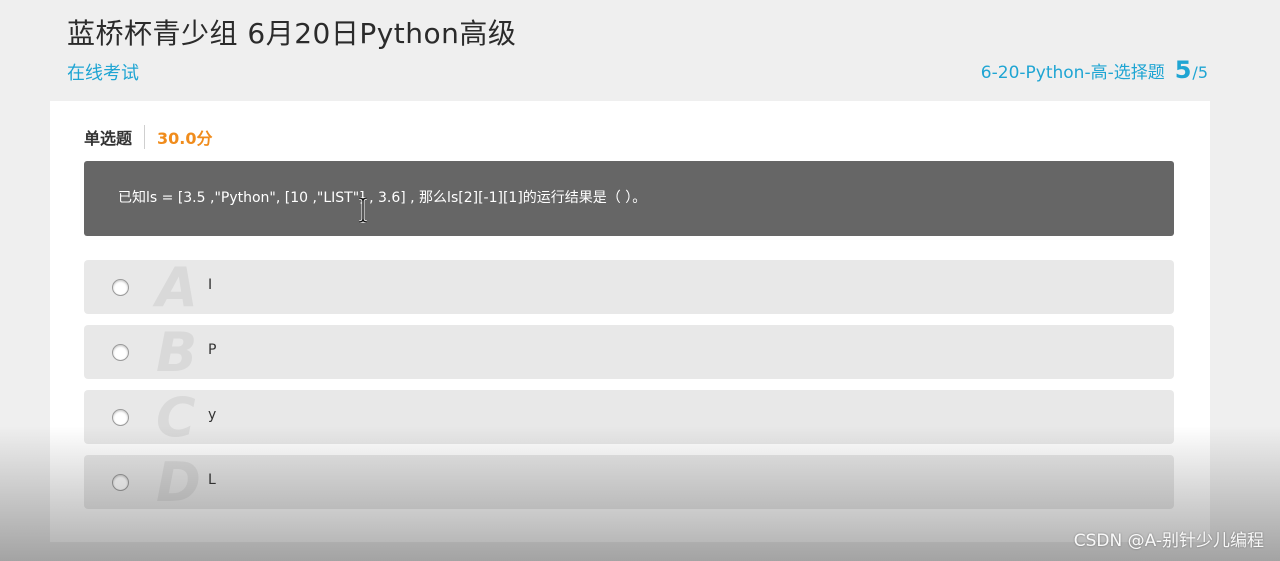 The width and height of the screenshot is (1280, 561). Describe the element at coordinates (629, 287) in the screenshot. I see `option-a: A I` at that location.